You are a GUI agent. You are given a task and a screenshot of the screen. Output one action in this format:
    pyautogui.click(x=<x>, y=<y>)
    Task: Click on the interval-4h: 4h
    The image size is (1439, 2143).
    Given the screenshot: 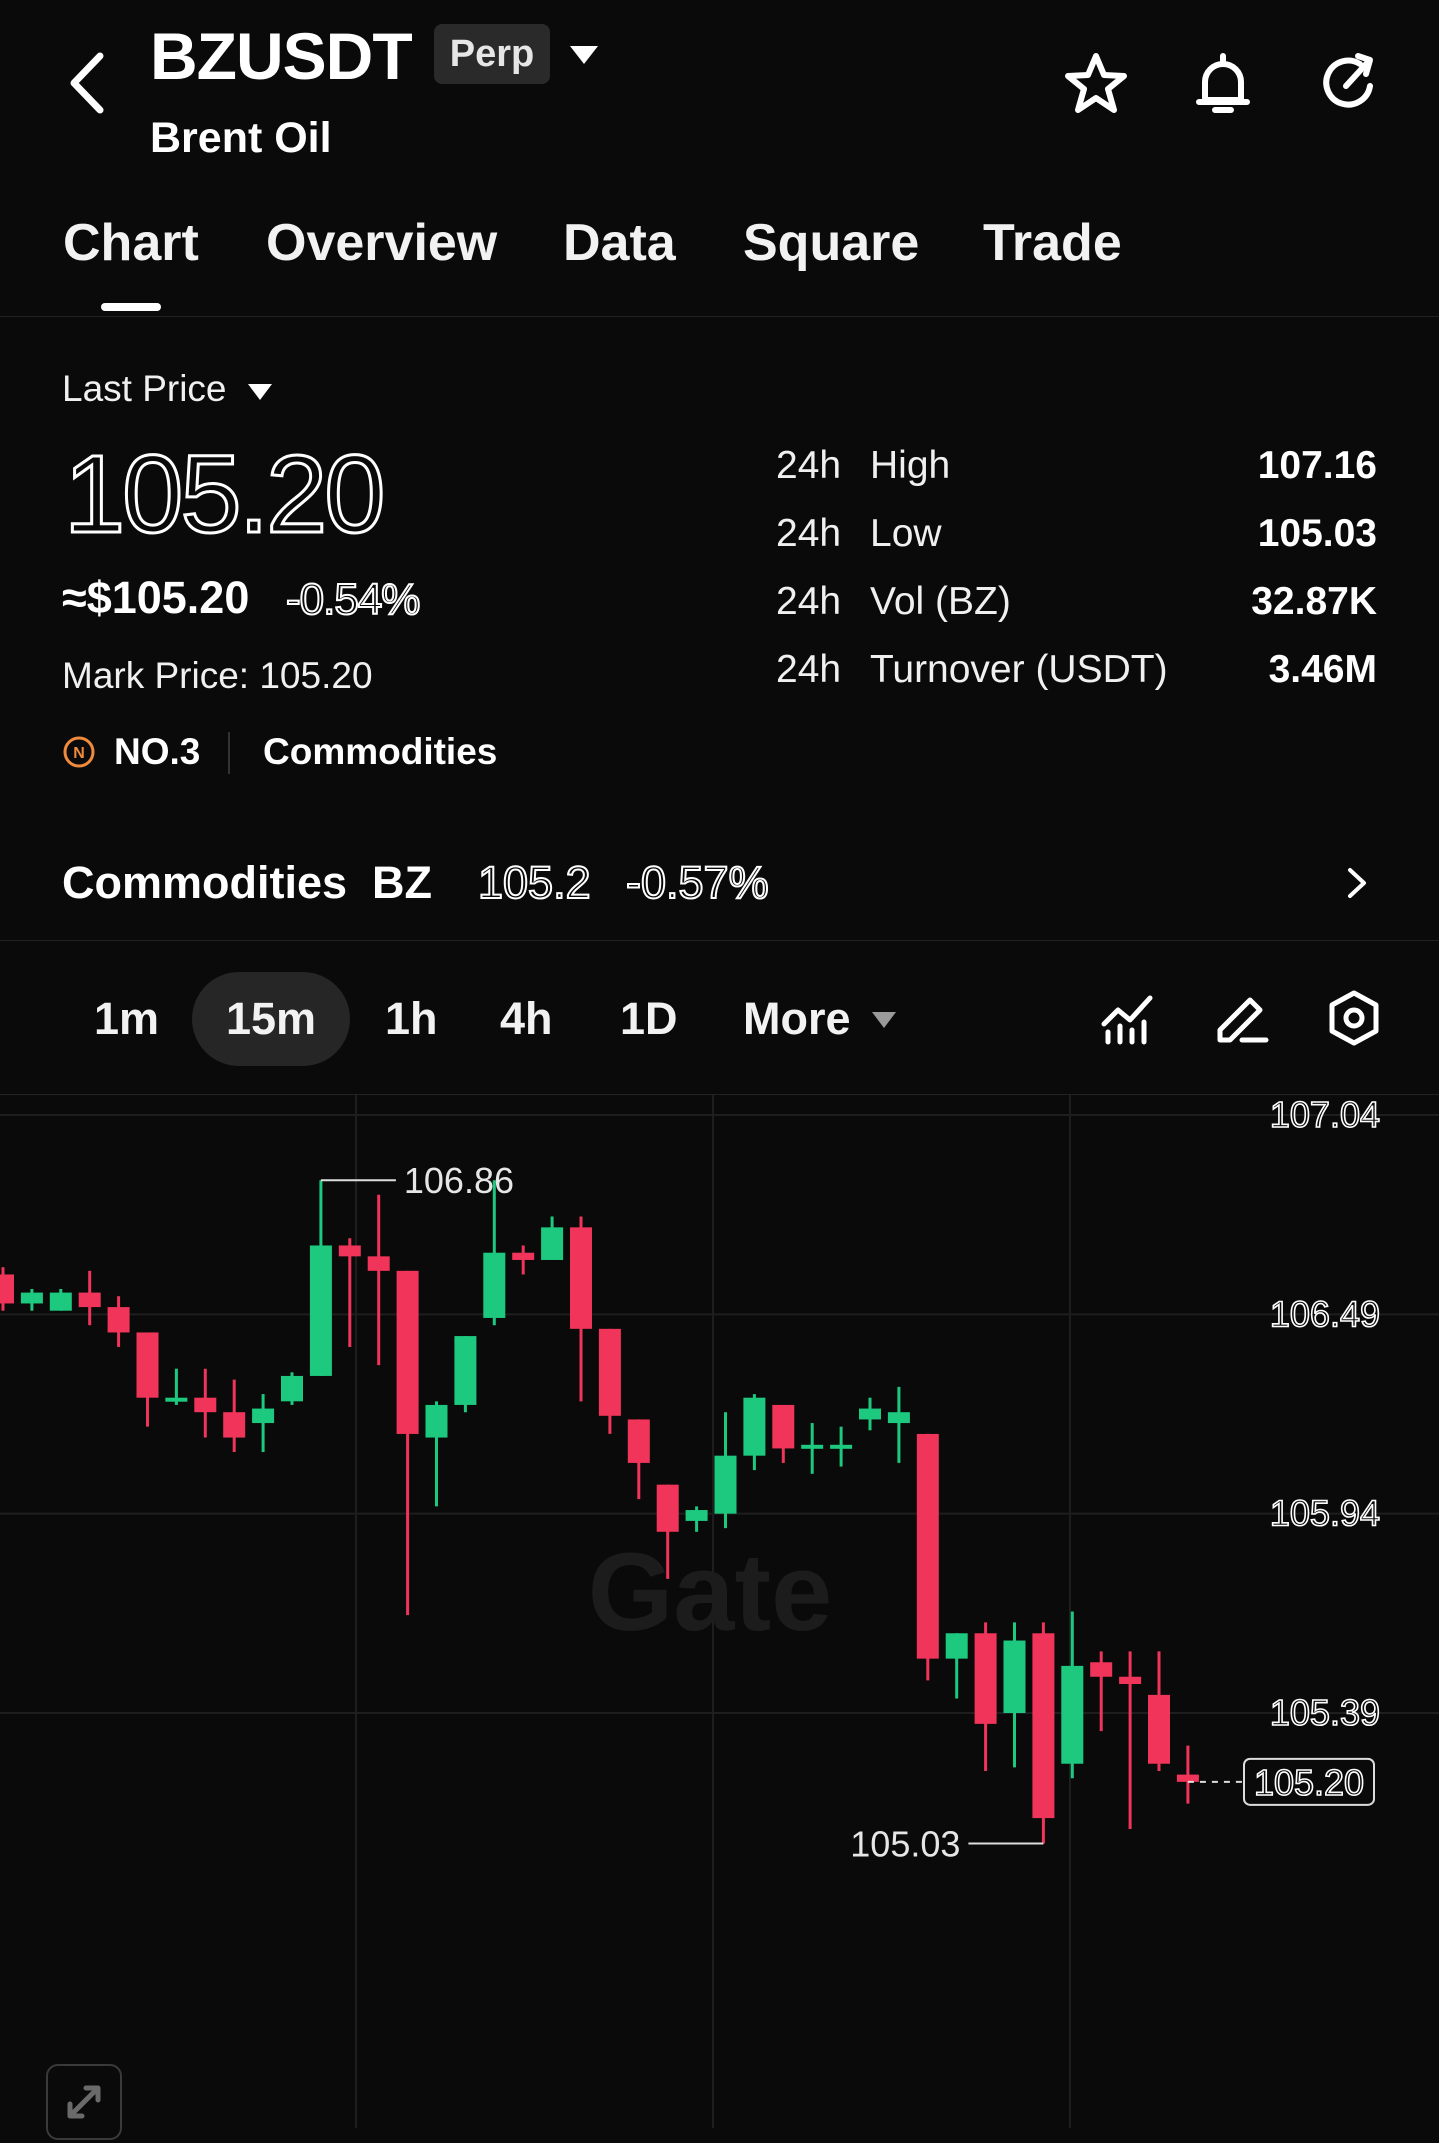 What is the action you would take?
    pyautogui.click(x=526, y=1019)
    